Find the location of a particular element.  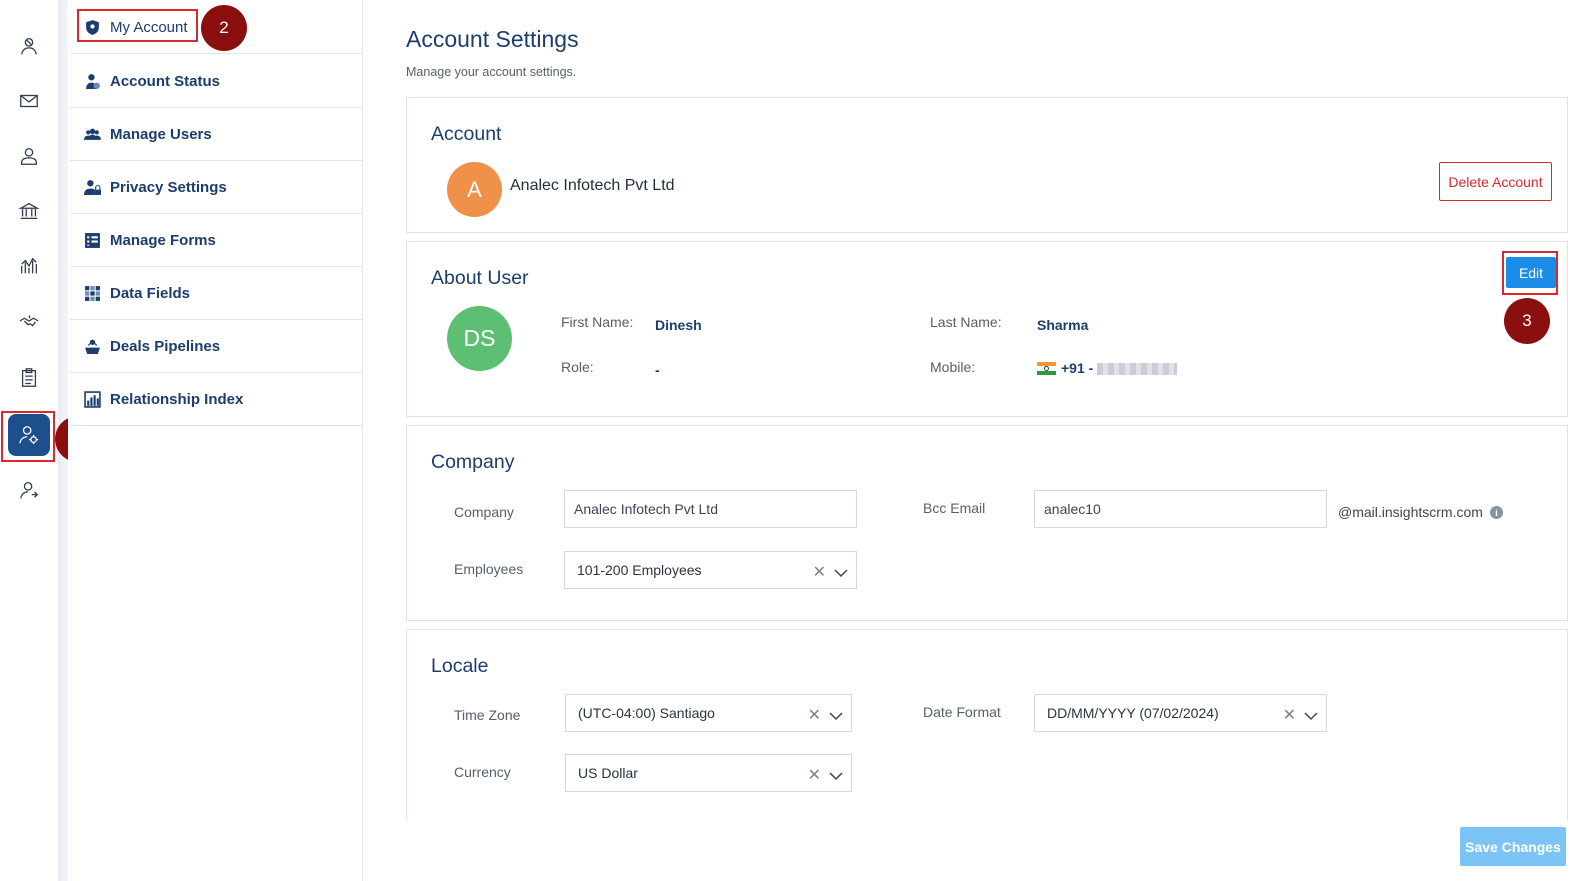

employees-selected-value: 101-200 Employees is located at coordinates (639, 570).